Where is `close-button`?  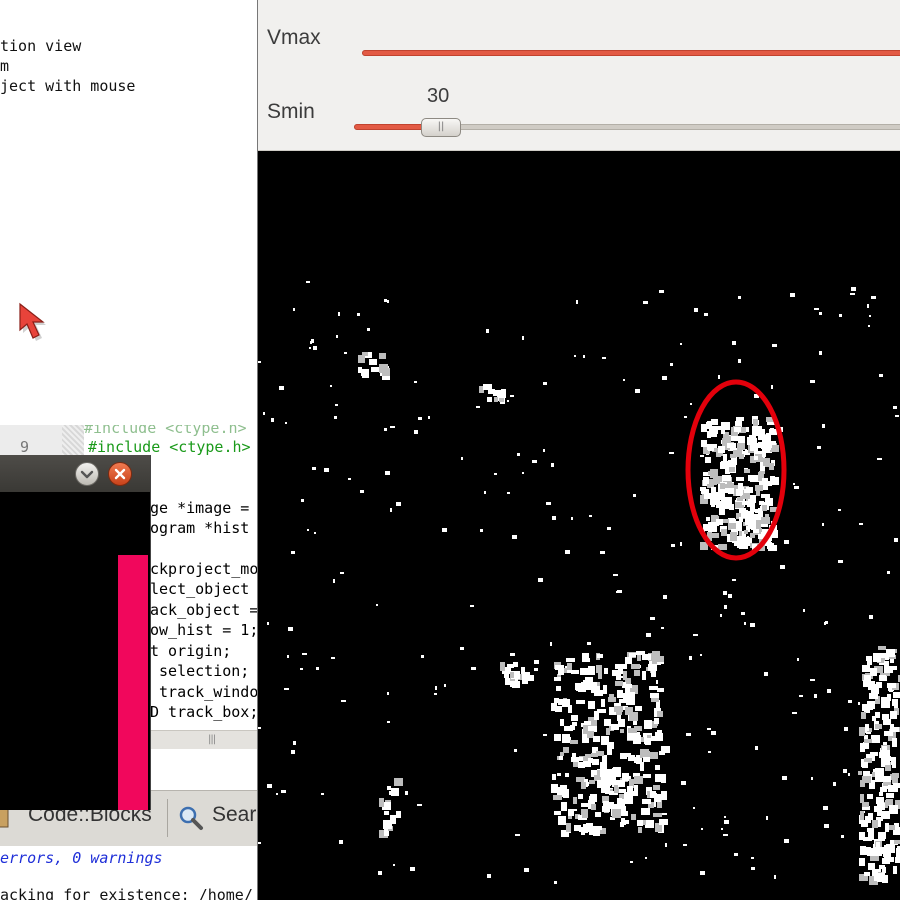 close-button is located at coordinates (120, 474).